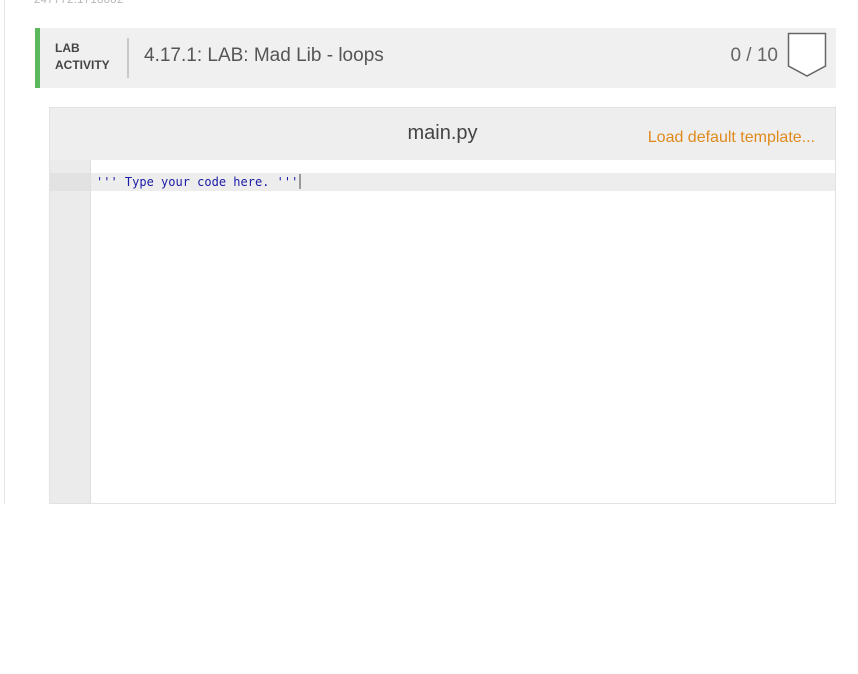 The height and width of the screenshot is (674, 858). I want to click on lab-tag-line2: ACTIVITY, so click(82, 65).